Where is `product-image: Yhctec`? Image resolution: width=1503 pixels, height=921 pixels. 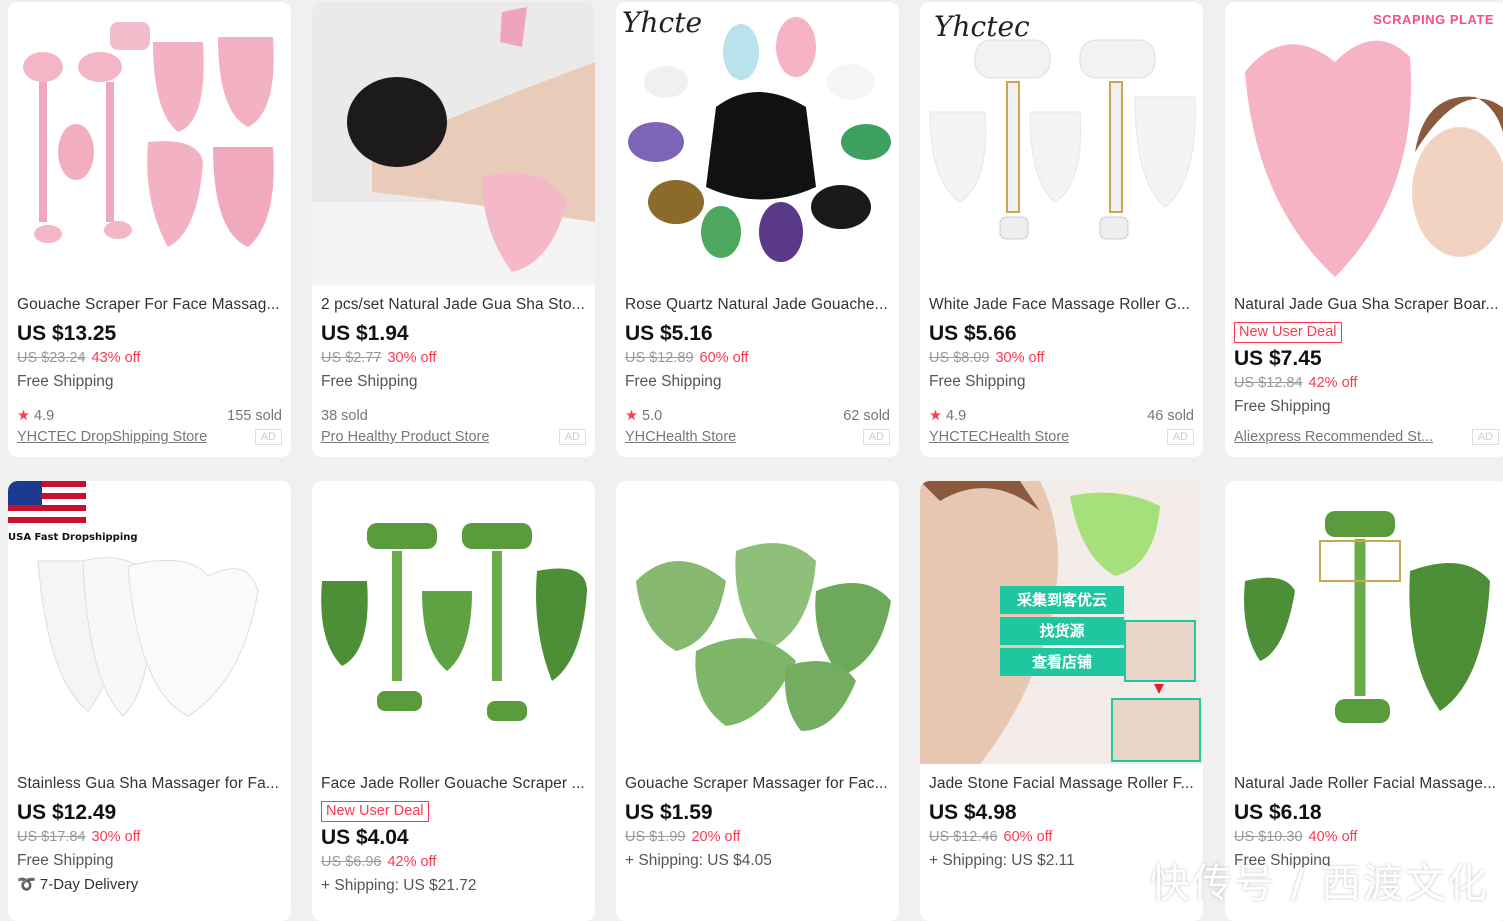 product-image: Yhctec is located at coordinates (1061, 143).